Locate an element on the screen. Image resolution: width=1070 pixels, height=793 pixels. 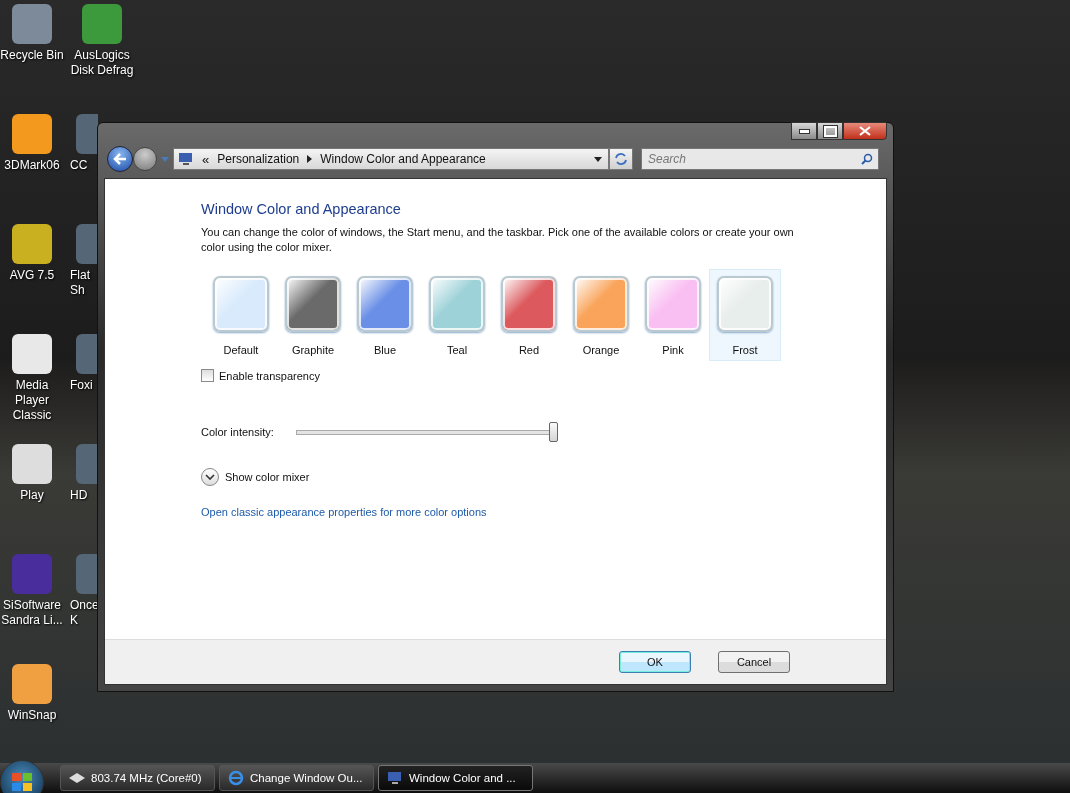
page-heading: Window Color and Appearance is located at coordinates (301, 209).